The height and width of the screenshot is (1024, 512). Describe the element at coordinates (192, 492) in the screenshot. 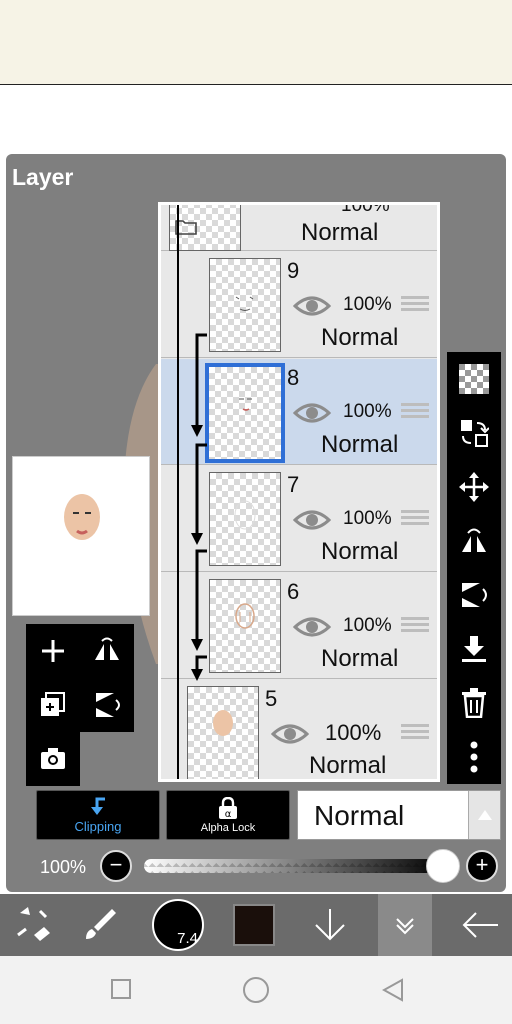

I see `clipping-indicators` at that location.